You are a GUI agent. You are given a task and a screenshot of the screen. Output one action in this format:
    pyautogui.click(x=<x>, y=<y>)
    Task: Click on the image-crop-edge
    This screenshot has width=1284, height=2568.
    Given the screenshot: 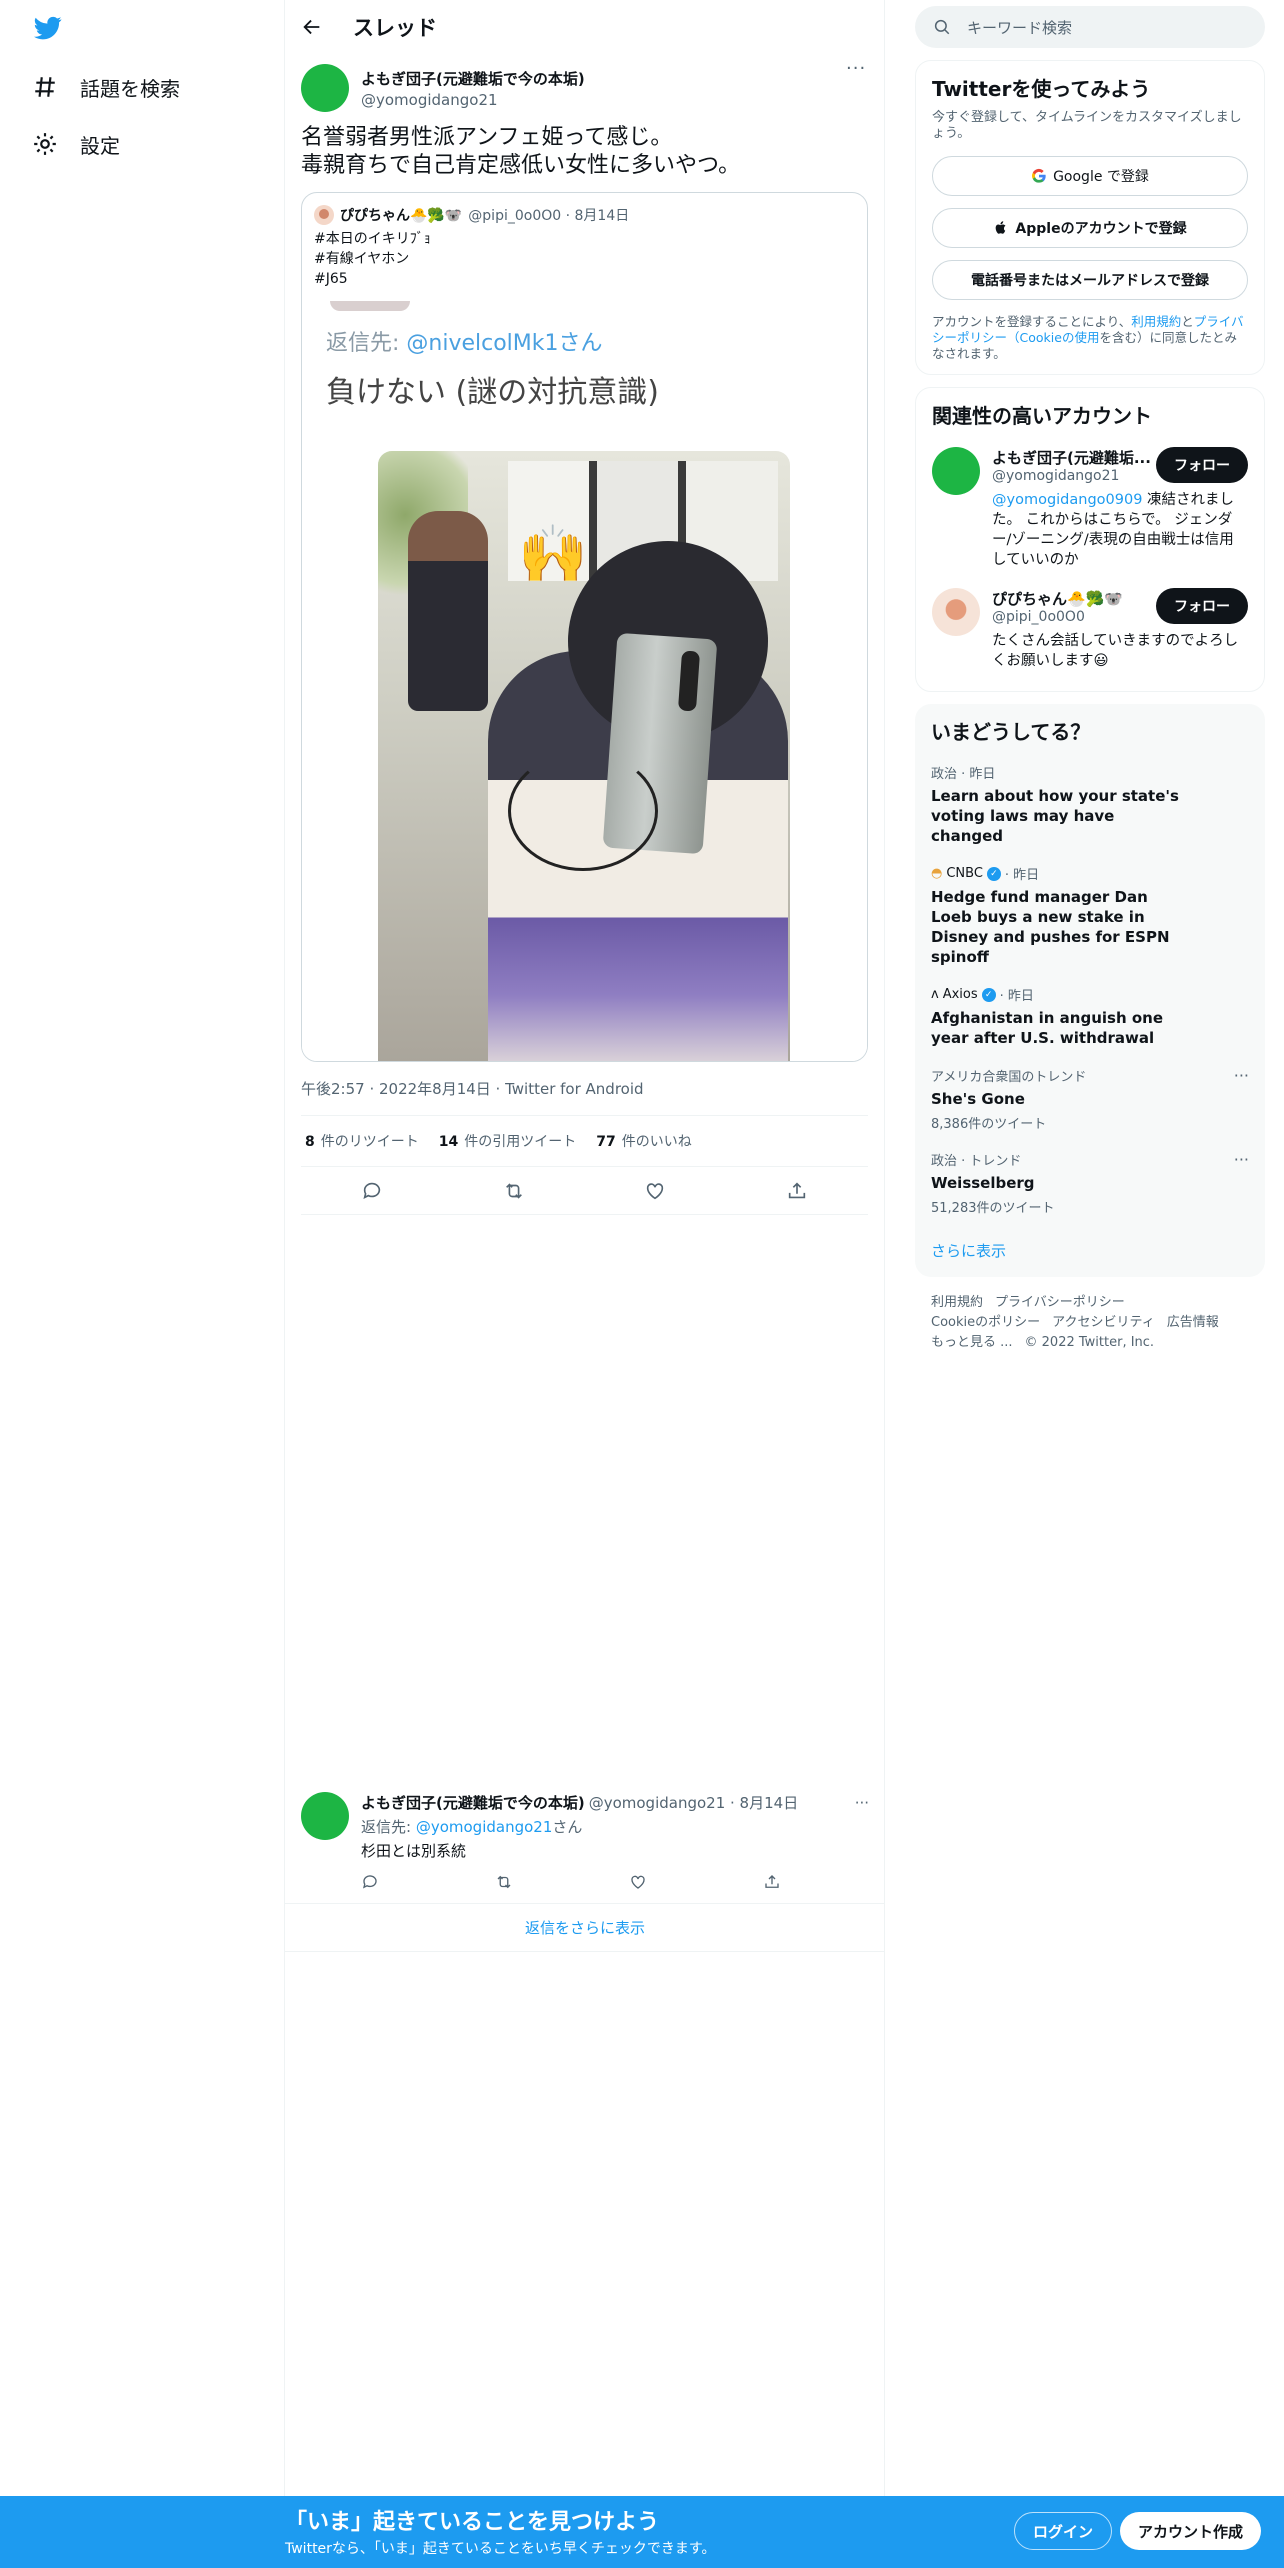 What is the action you would take?
    pyautogui.click(x=370, y=306)
    